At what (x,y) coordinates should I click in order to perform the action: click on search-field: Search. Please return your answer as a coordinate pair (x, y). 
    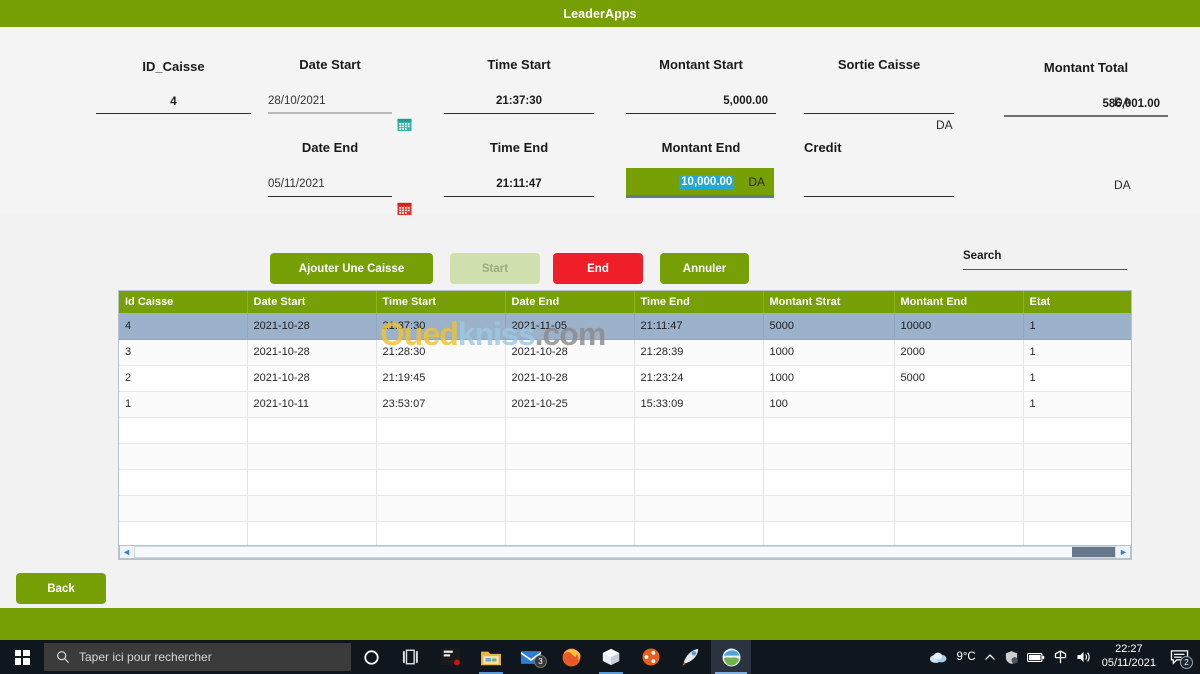
    Looking at the image, I should click on (1045, 258).